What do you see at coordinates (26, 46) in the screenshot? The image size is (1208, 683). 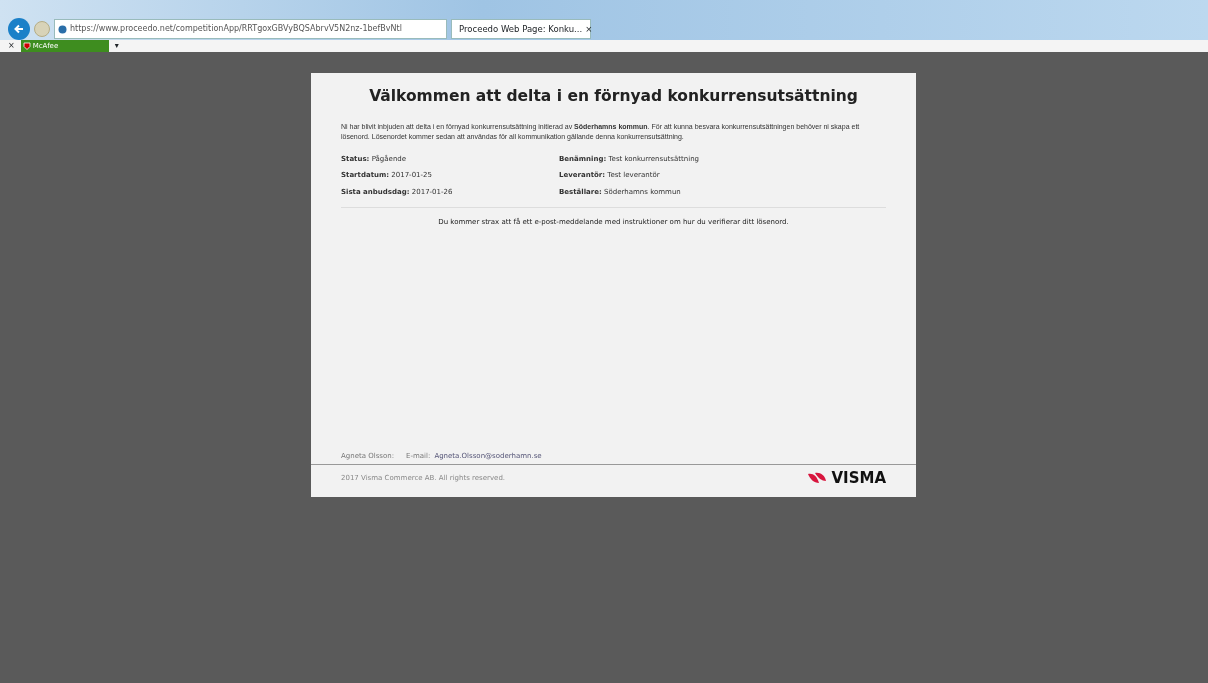 I see `shield-icon` at bounding box center [26, 46].